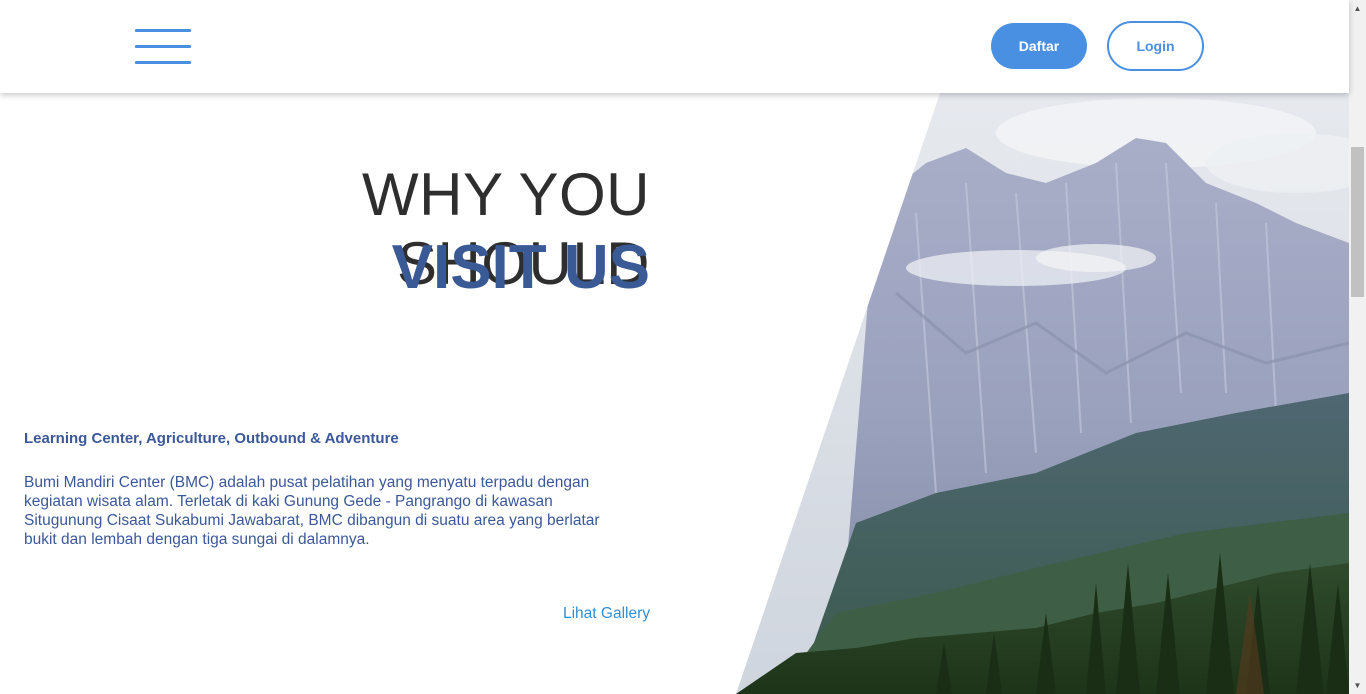  What do you see at coordinates (163, 47) in the screenshot?
I see `hamburger-menu-icon` at bounding box center [163, 47].